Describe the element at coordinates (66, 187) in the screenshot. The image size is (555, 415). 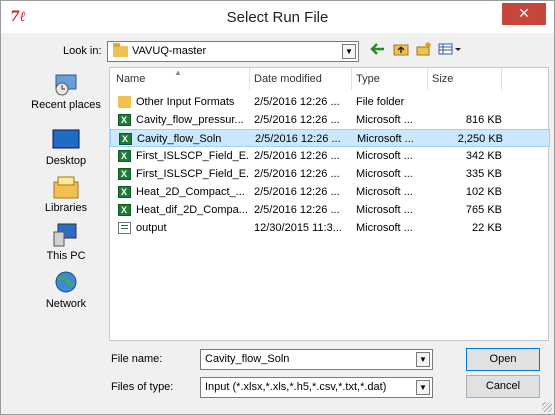
I see `libraries-icon` at that location.